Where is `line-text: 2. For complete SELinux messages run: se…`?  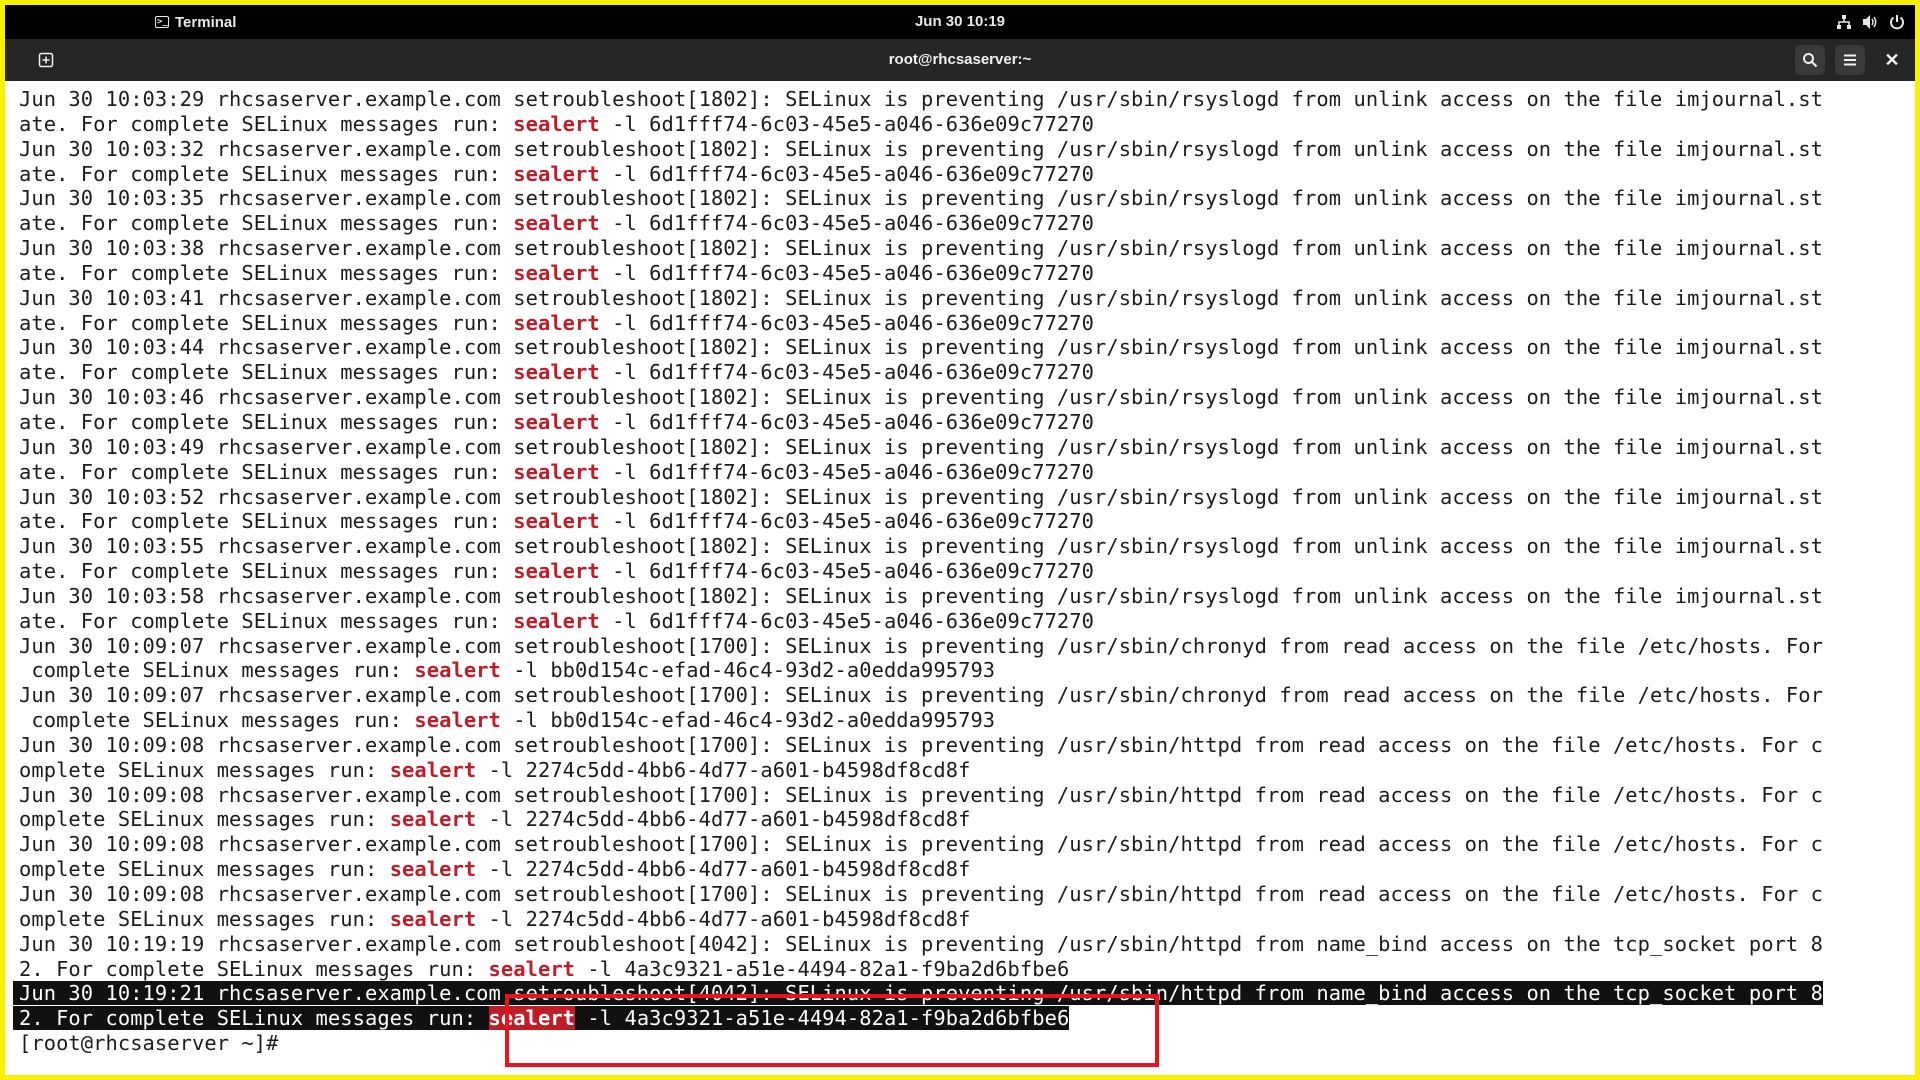
line-text: 2. For complete SELinux messages run: se… is located at coordinates (544, 969).